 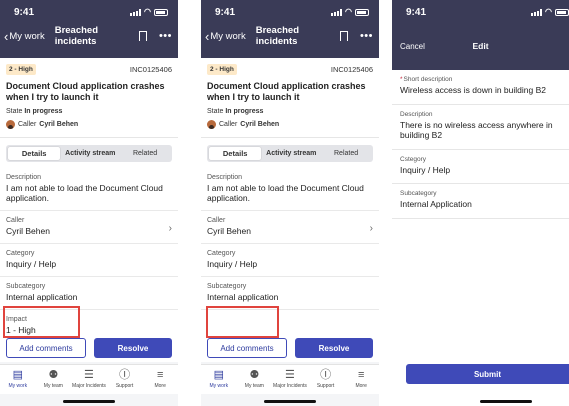 What do you see at coordinates (225, 12) in the screenshot?
I see `status-time: 9:41` at bounding box center [225, 12].